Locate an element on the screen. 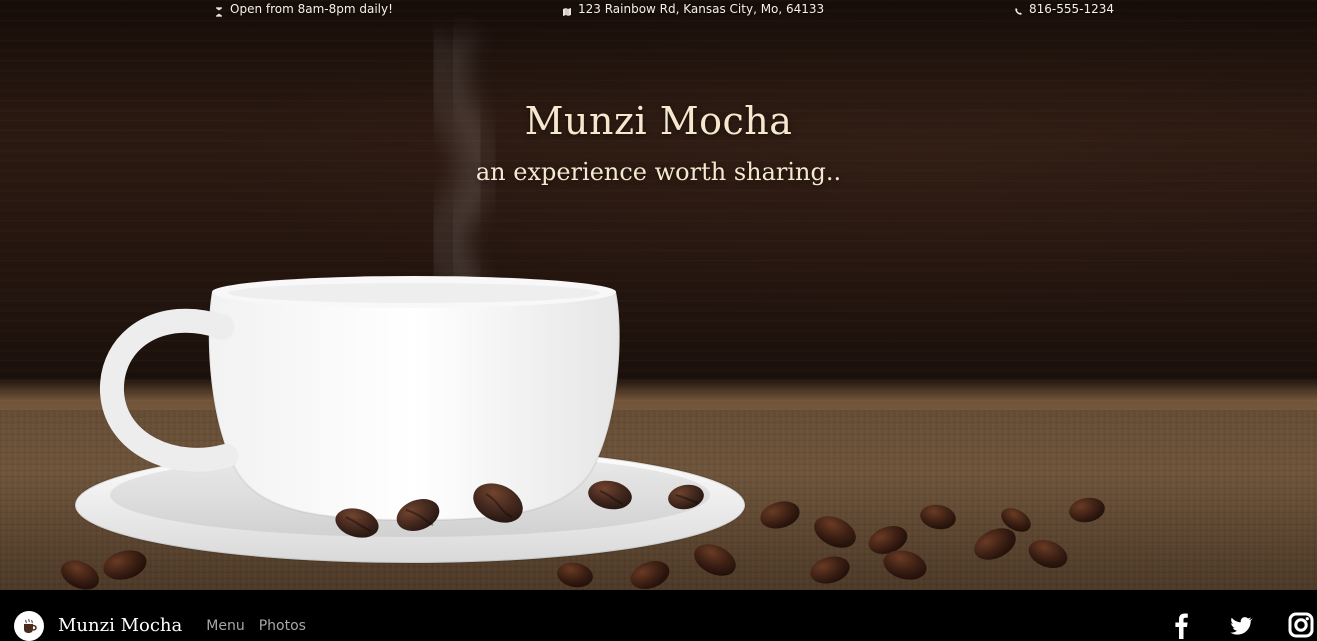 This screenshot has width=1317, height=641. phone-icon is located at coordinates (1018, 9).